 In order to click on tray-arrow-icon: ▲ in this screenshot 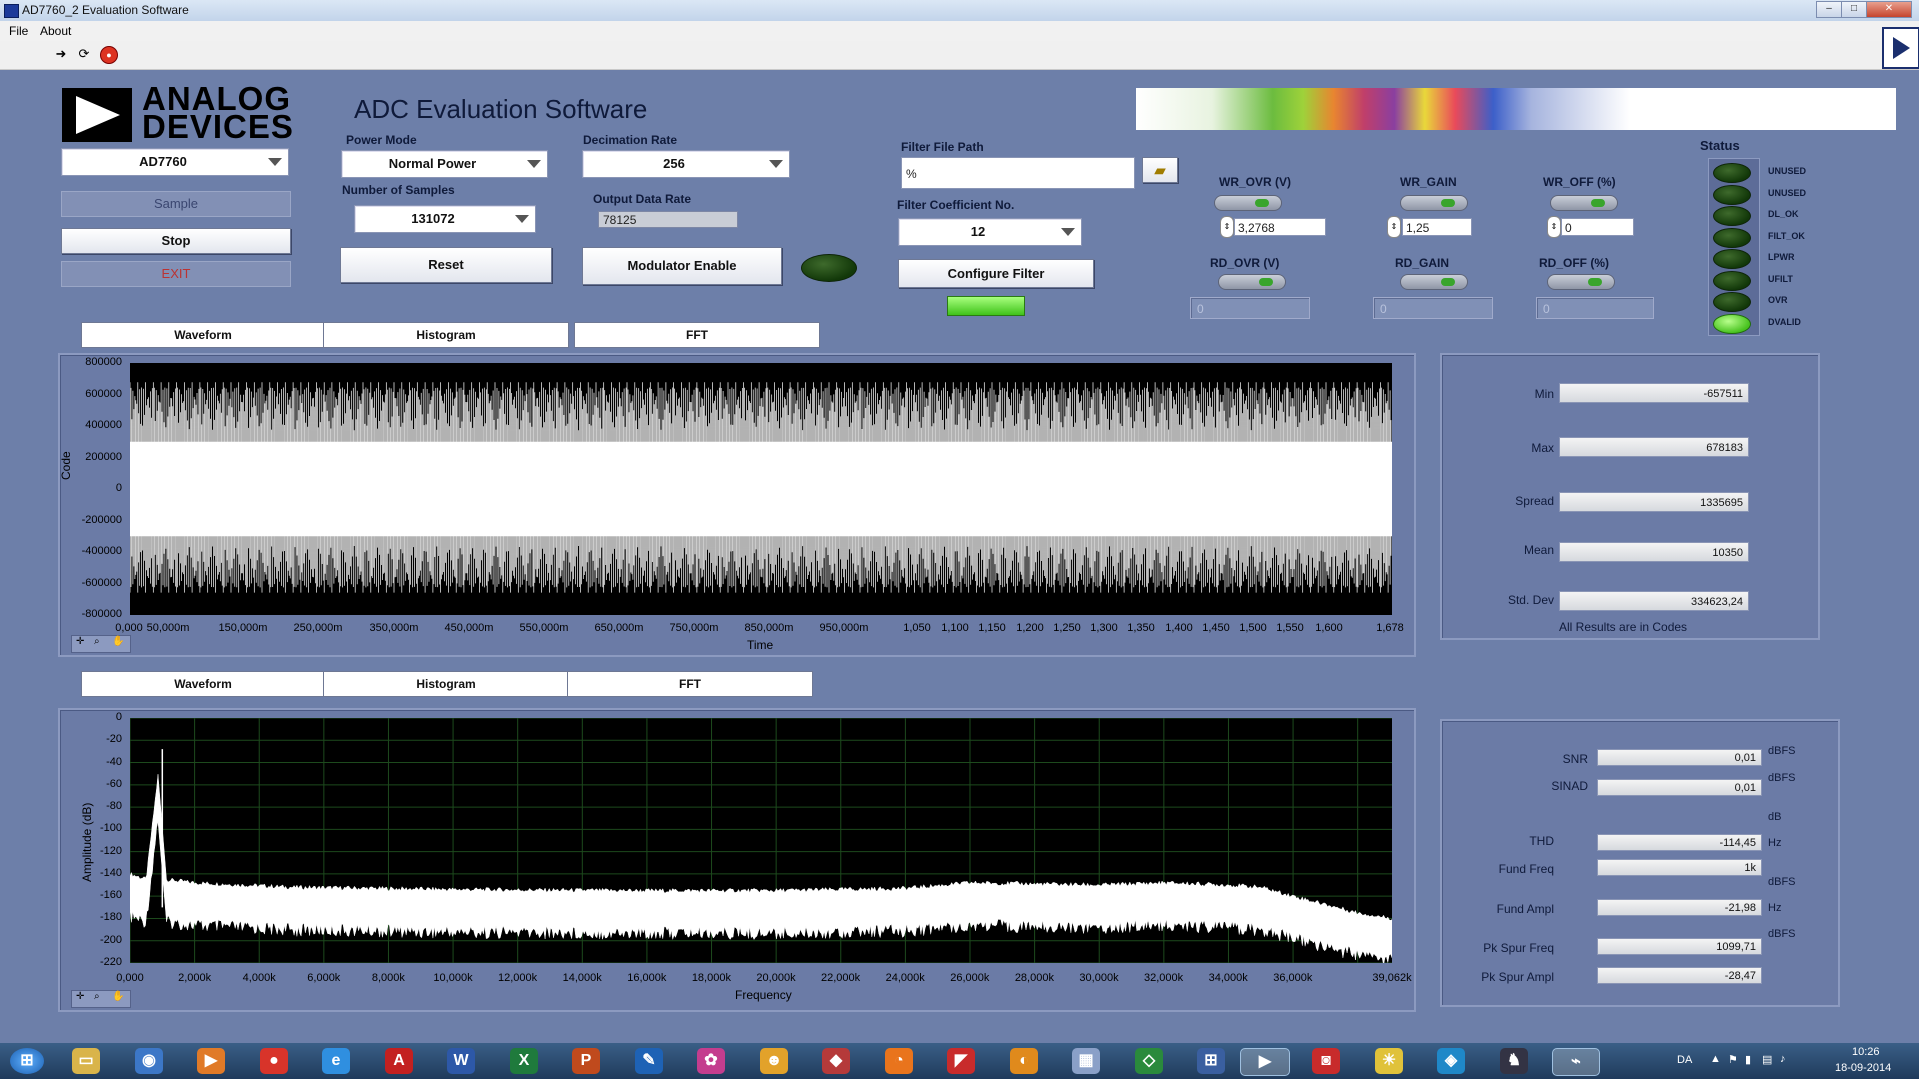, I will do `click(1715, 1059)`.